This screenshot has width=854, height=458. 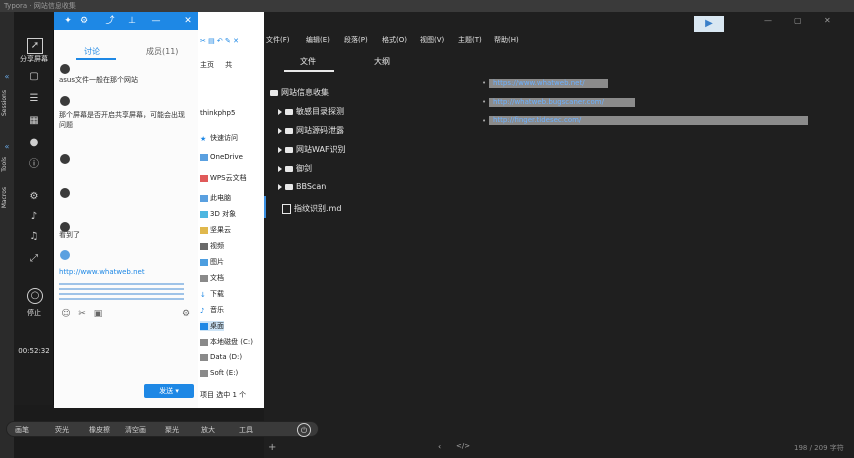 I want to click on mic-icon: ●, so click(x=34, y=143).